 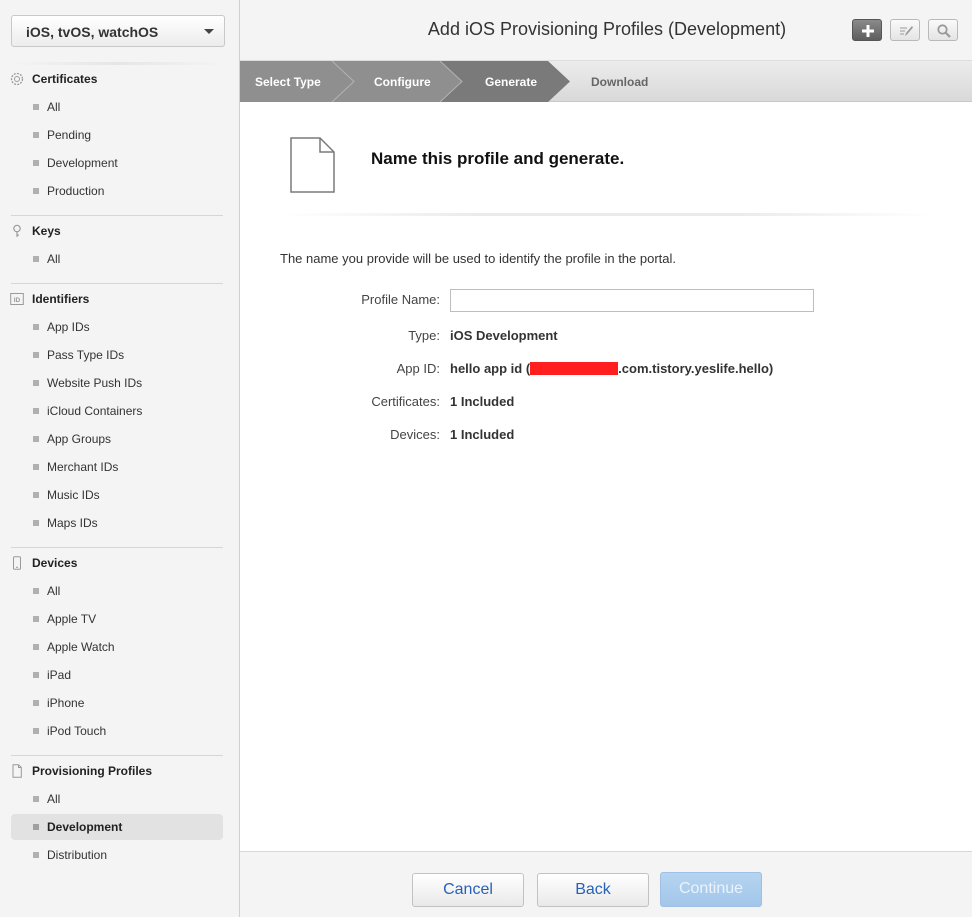 What do you see at coordinates (511, 82) in the screenshot?
I see `step-label: Generate` at bounding box center [511, 82].